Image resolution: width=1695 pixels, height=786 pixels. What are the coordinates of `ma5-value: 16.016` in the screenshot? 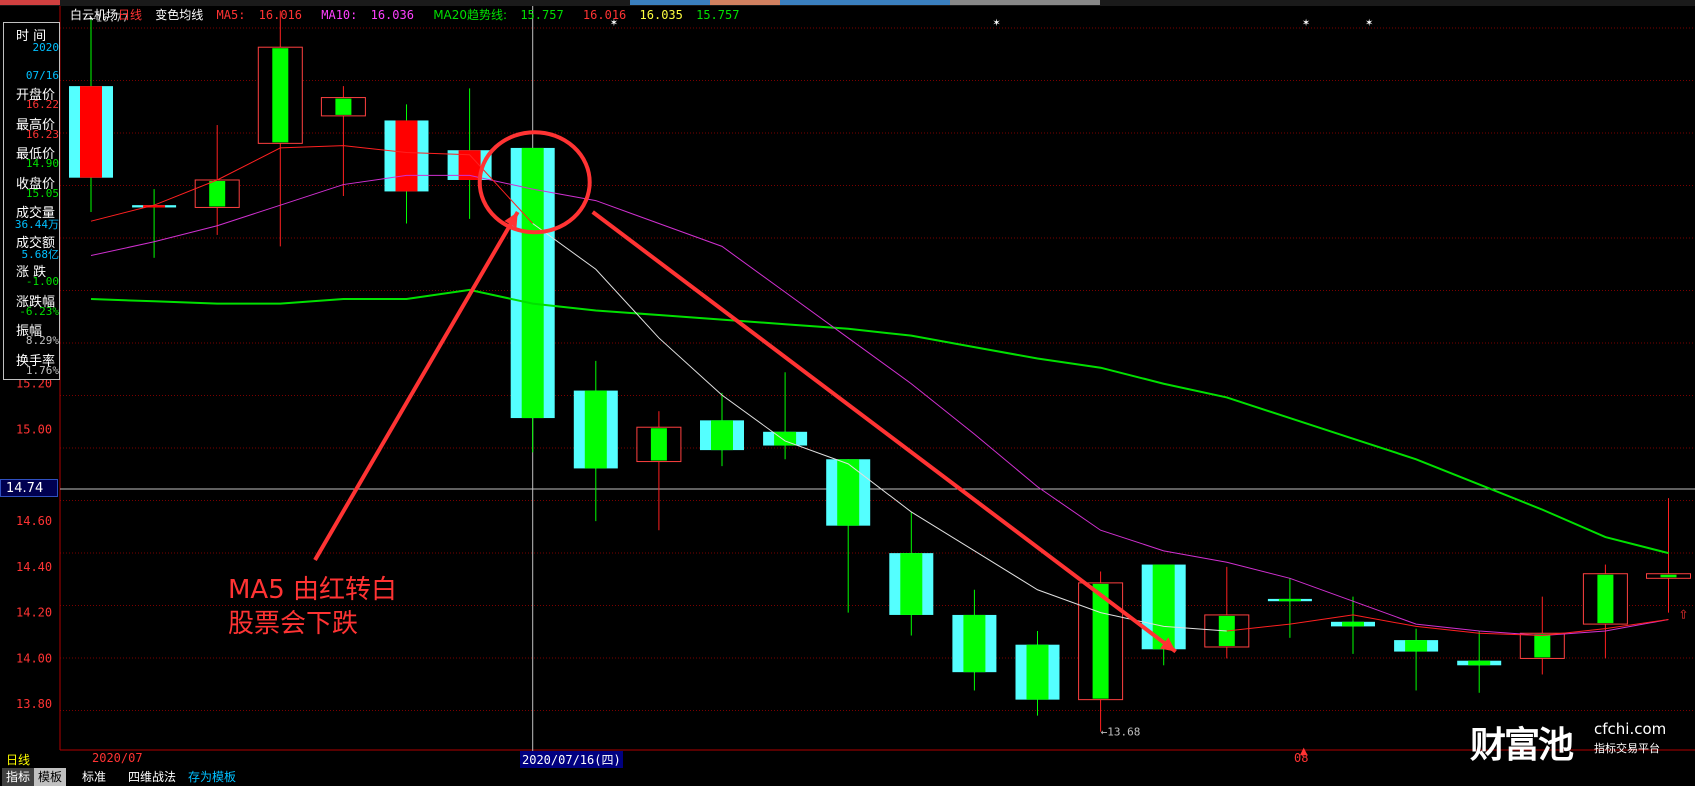 It's located at (280, 15).